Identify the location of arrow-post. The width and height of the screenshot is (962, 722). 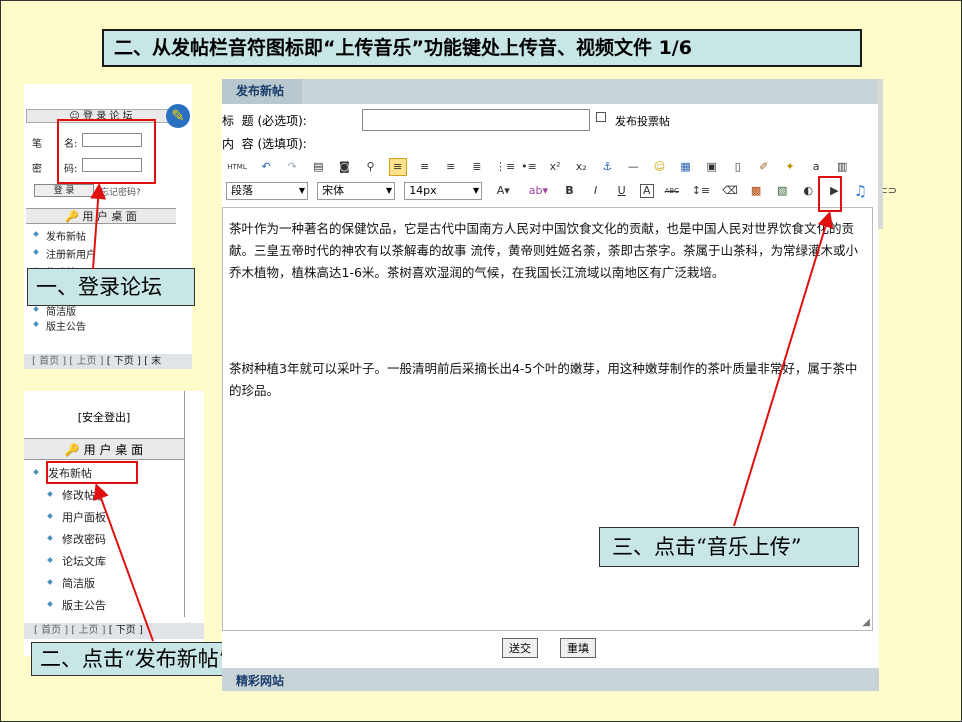
(123, 562).